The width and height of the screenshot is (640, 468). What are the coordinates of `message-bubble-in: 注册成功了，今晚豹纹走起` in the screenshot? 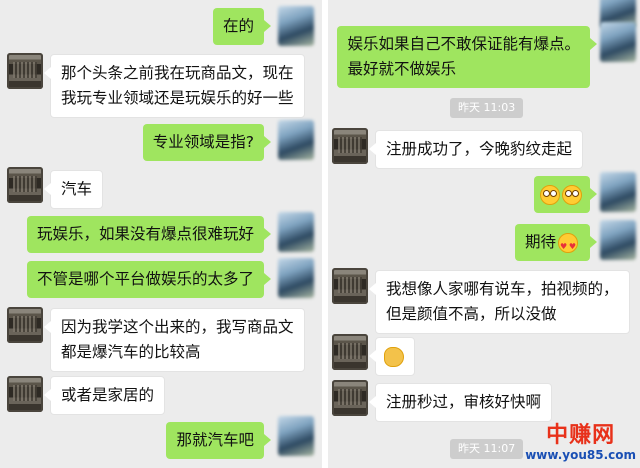 It's located at (476, 149).